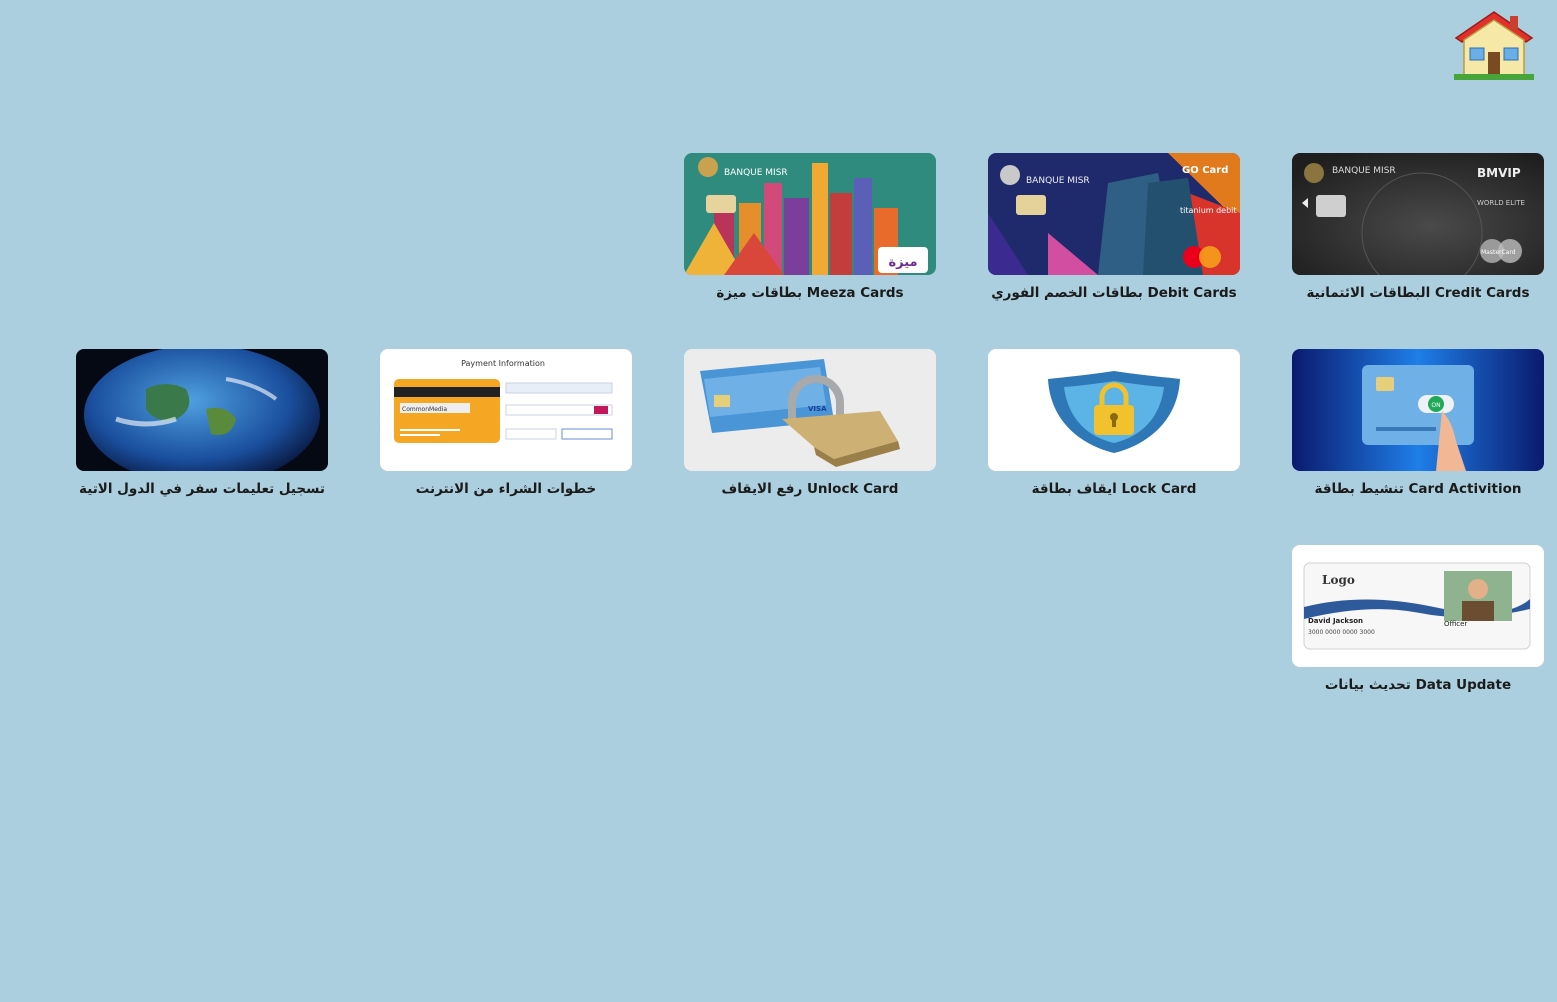  What do you see at coordinates (810, 293) in the screenshot?
I see `tile-label: Meeza Cards بطاقات ميزة` at bounding box center [810, 293].